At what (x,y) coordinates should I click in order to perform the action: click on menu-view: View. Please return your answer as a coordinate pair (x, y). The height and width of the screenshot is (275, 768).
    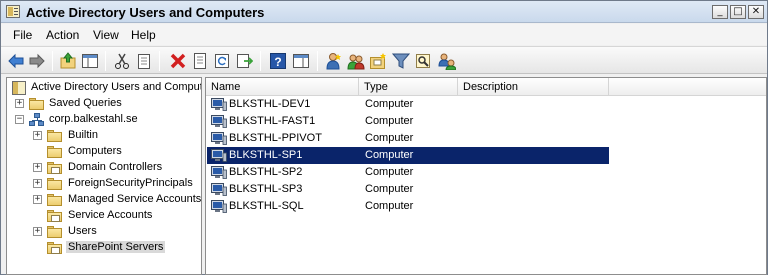
    Looking at the image, I should click on (106, 35).